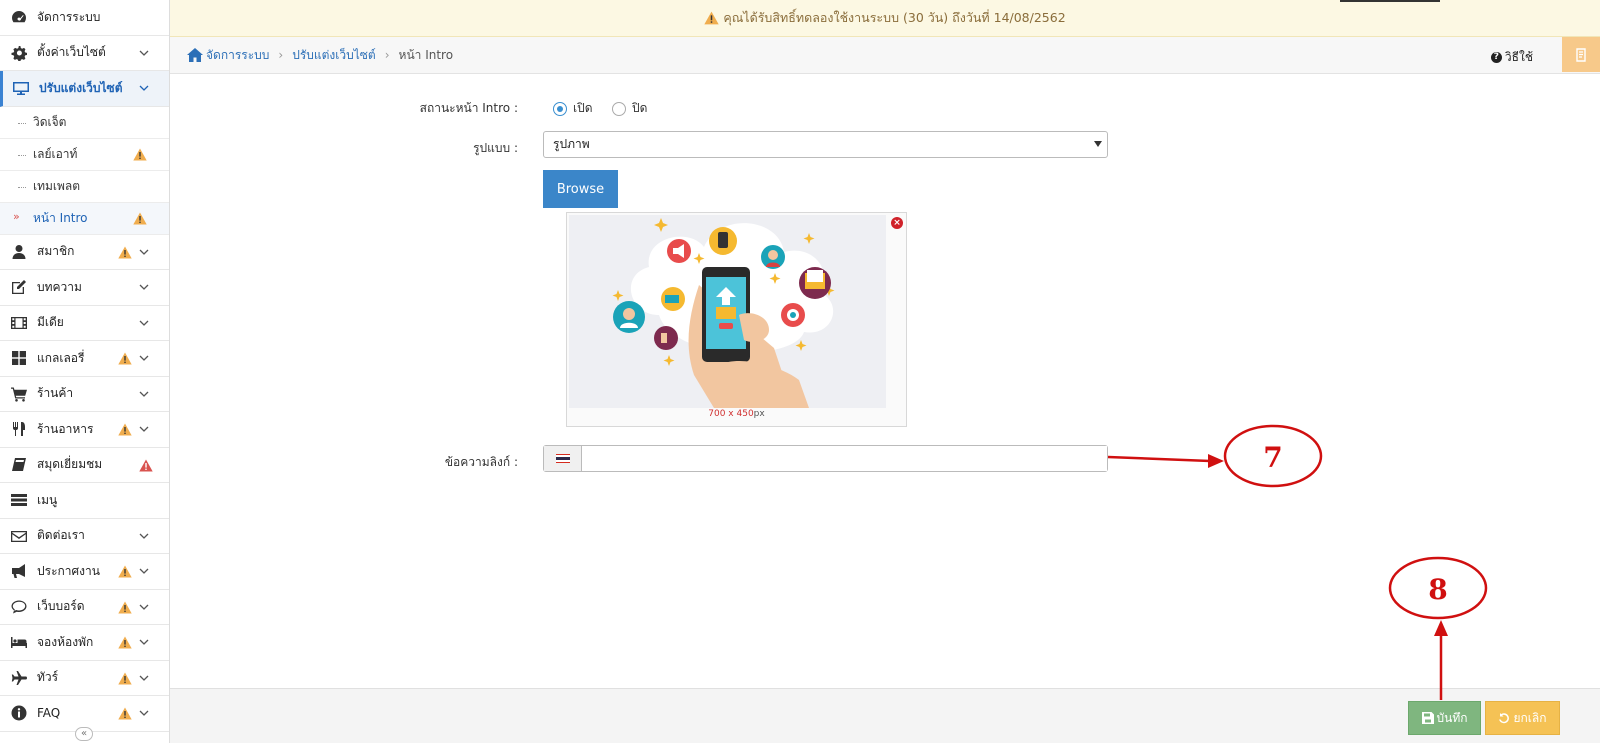 The width and height of the screenshot is (1600, 743). What do you see at coordinates (1098, 144) in the screenshot?
I see `caret-down-icon` at bounding box center [1098, 144].